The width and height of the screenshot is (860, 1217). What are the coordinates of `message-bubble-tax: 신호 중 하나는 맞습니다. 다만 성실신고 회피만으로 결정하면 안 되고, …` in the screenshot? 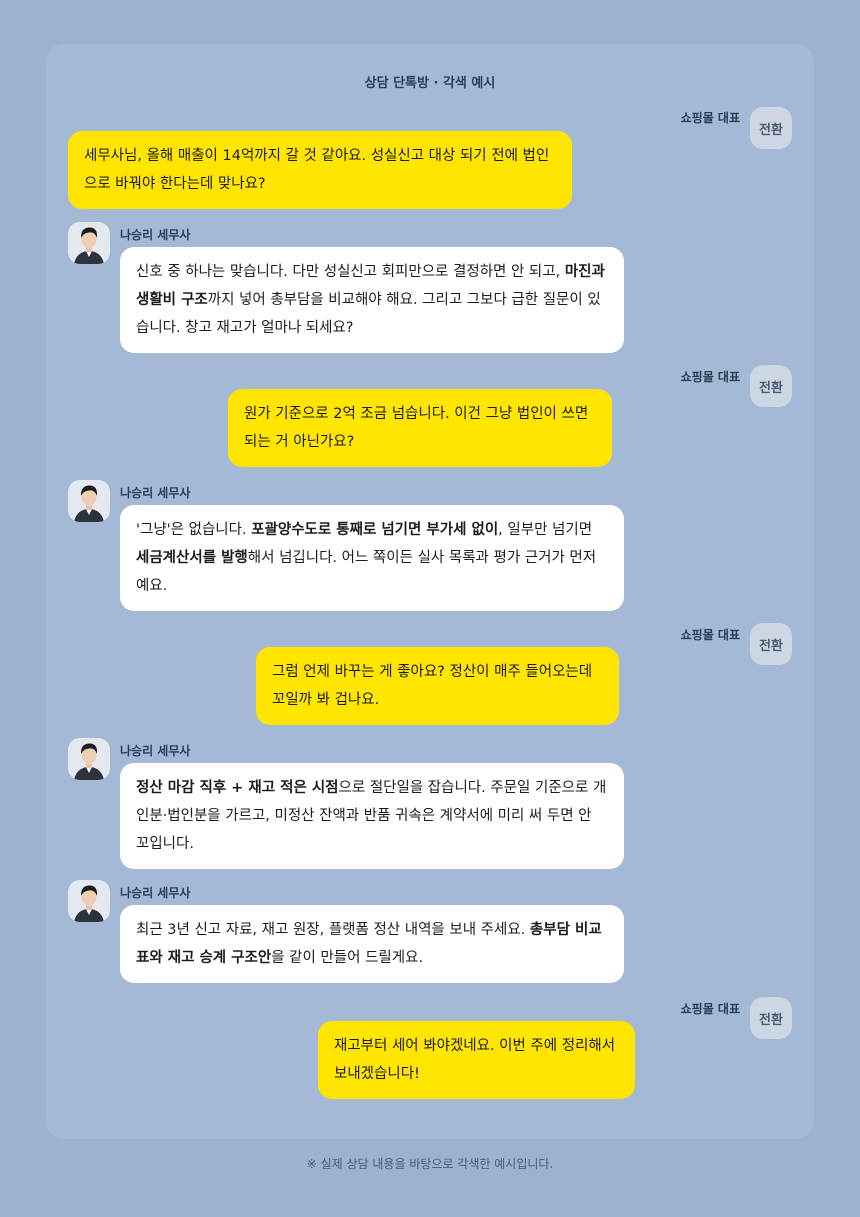 It's located at (372, 300).